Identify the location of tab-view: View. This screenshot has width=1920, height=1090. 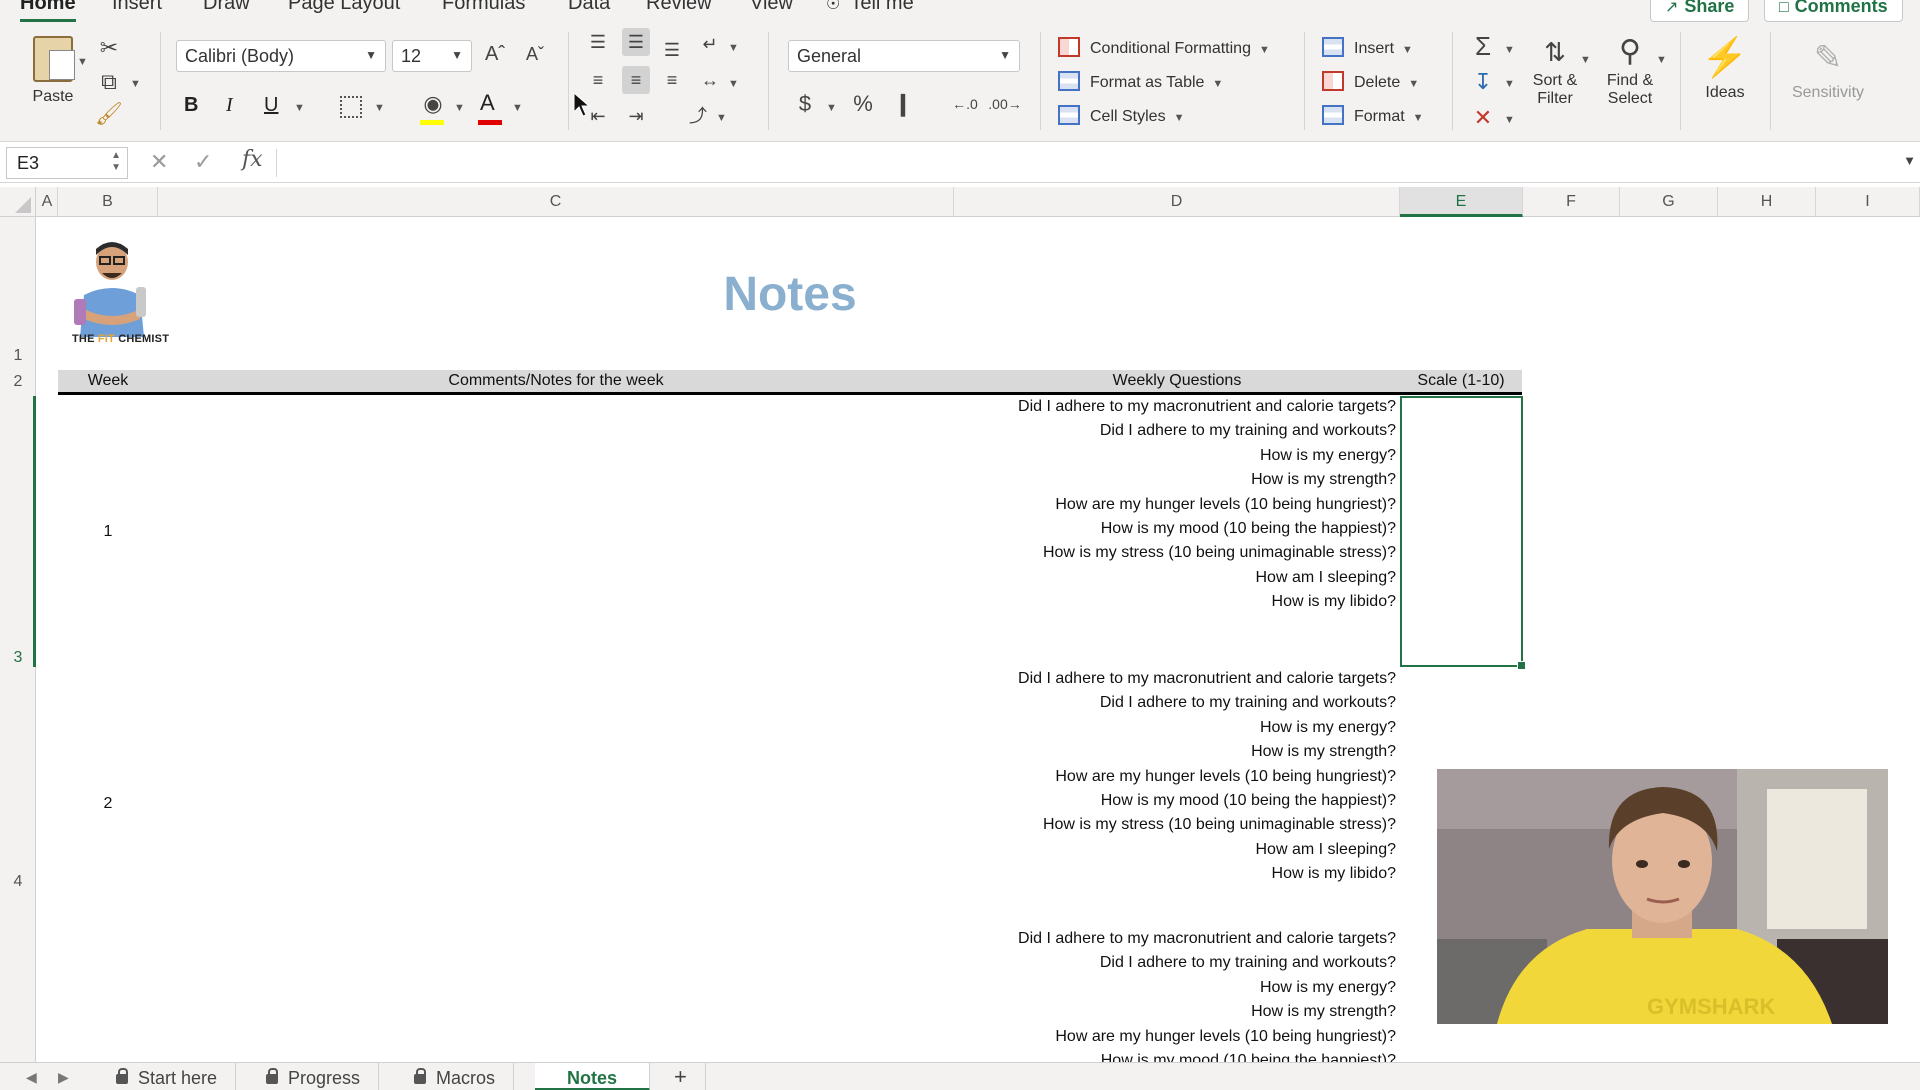
(771, 7).